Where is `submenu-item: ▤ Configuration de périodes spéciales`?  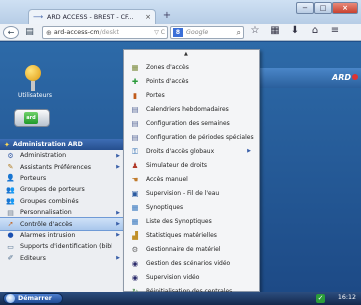 submenu-item: ▤ Configuration de périodes spéciales is located at coordinates (191, 137).